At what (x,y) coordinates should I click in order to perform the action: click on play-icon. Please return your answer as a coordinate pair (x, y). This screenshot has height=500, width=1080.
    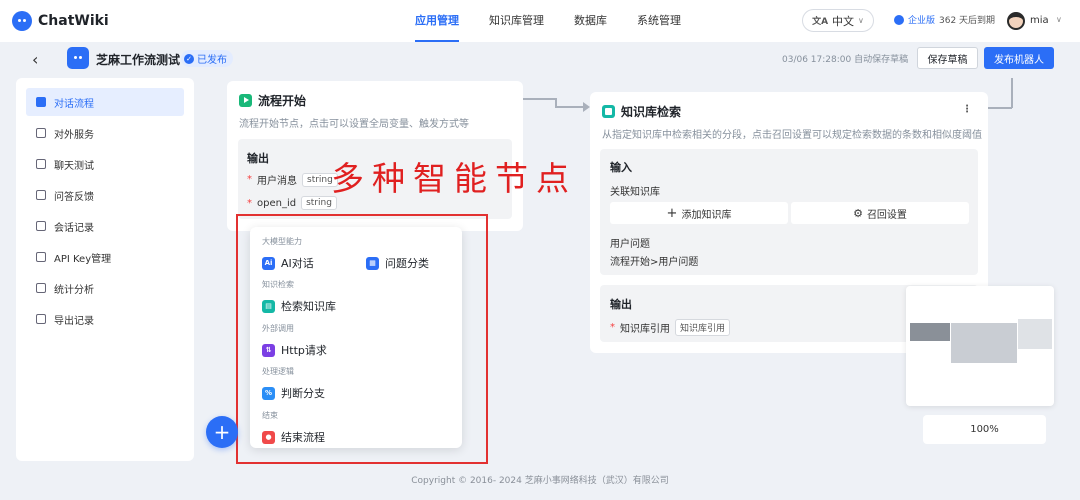
    Looking at the image, I should click on (245, 100).